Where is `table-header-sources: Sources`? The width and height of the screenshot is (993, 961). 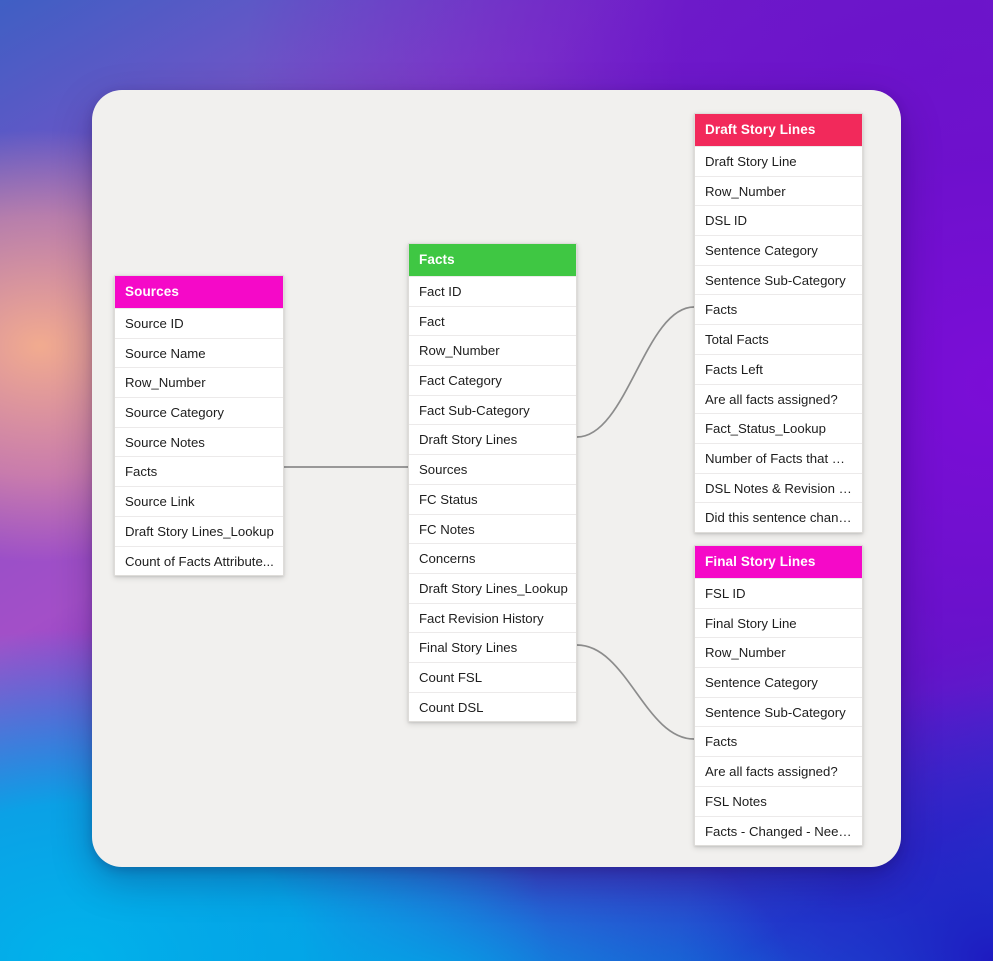
table-header-sources: Sources is located at coordinates (199, 292).